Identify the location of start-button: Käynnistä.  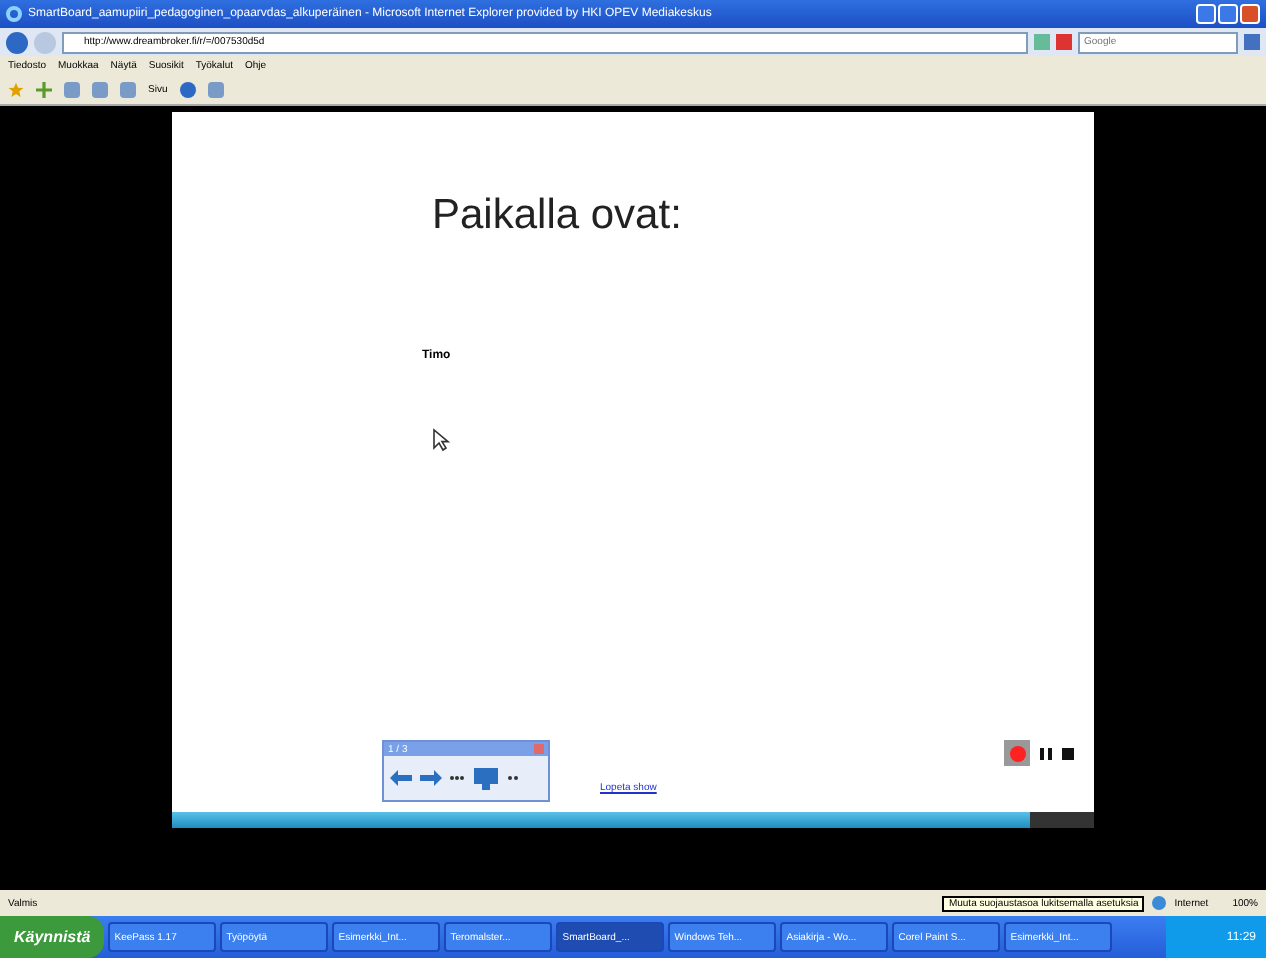
(52, 937).